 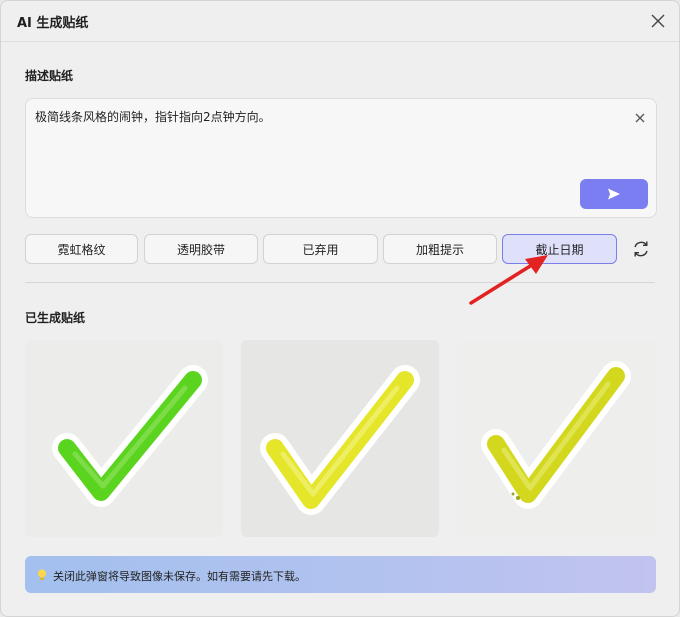 What do you see at coordinates (49, 76) in the screenshot?
I see `prompt-section-label: 描述贴纸` at bounding box center [49, 76].